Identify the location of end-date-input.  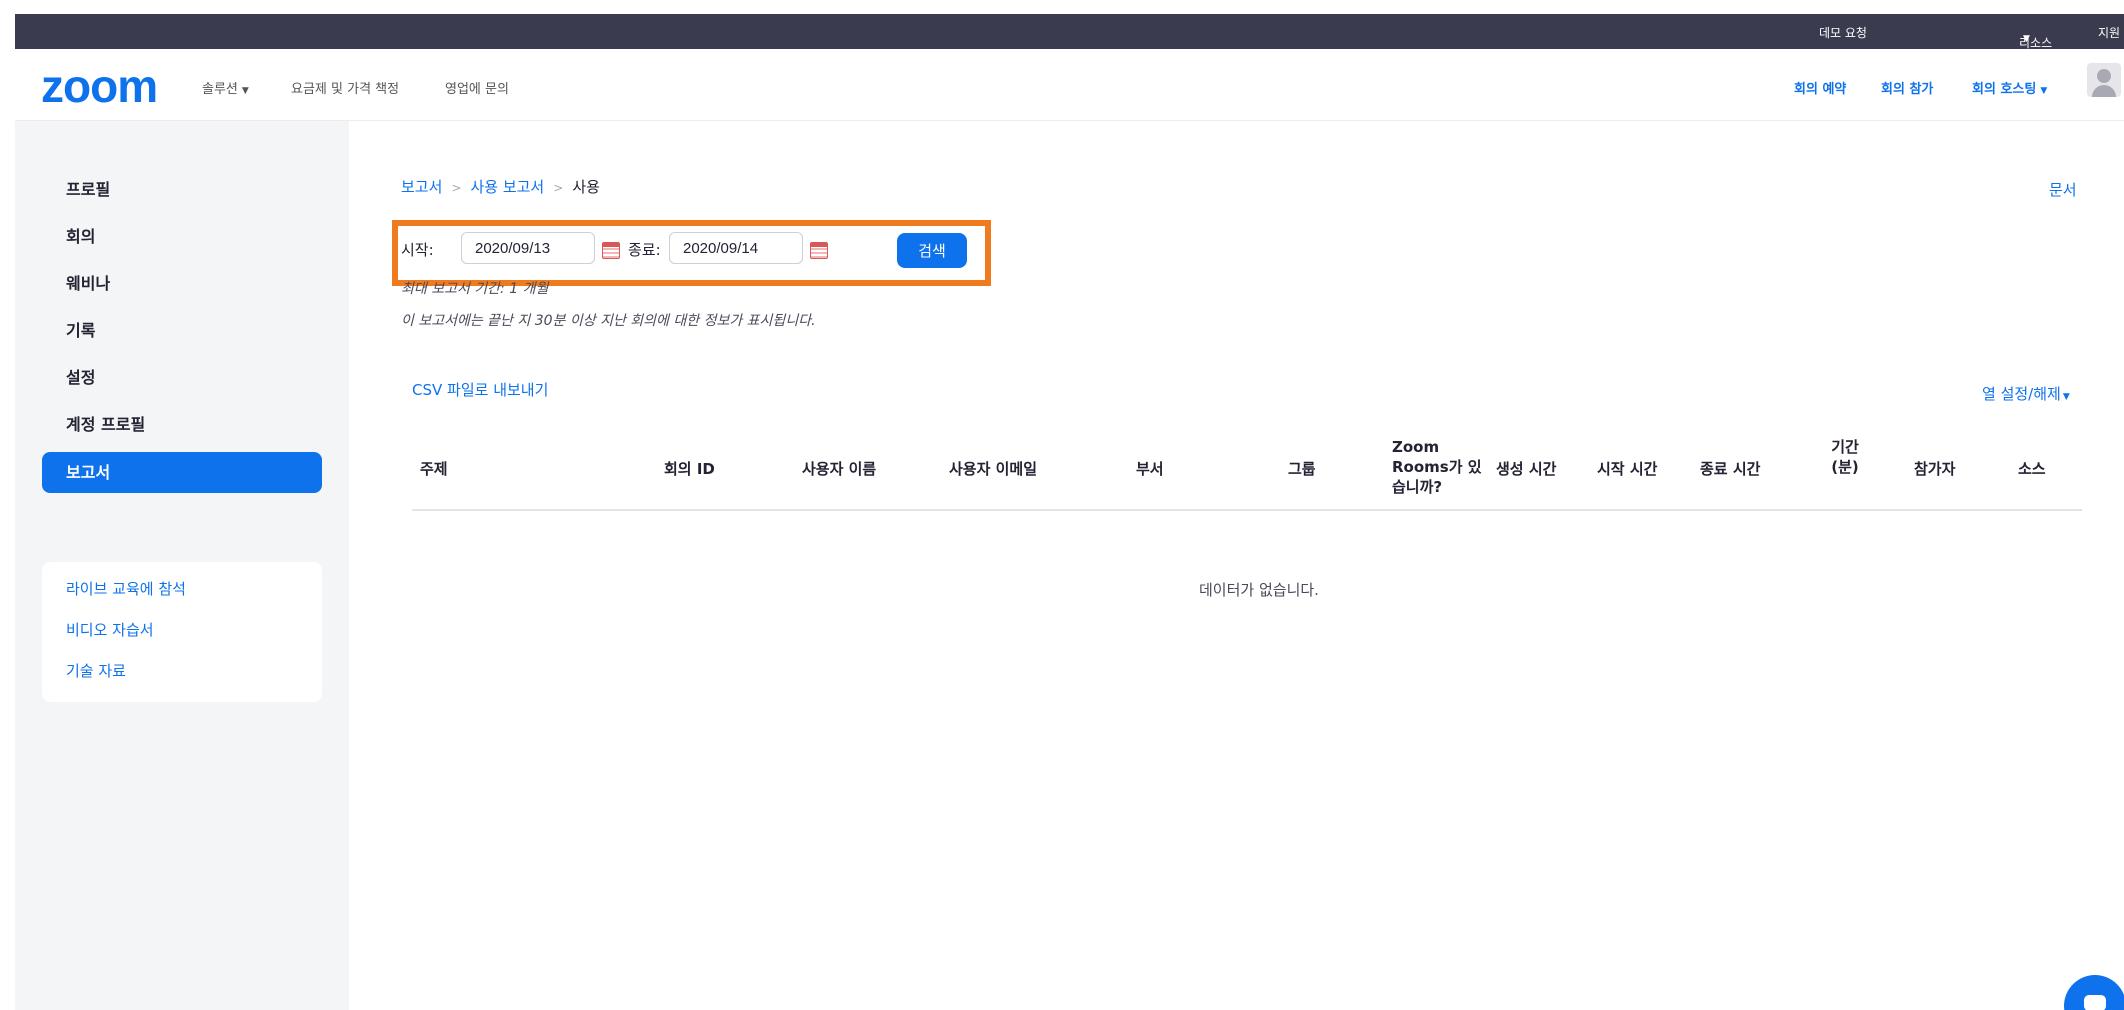
(736, 248).